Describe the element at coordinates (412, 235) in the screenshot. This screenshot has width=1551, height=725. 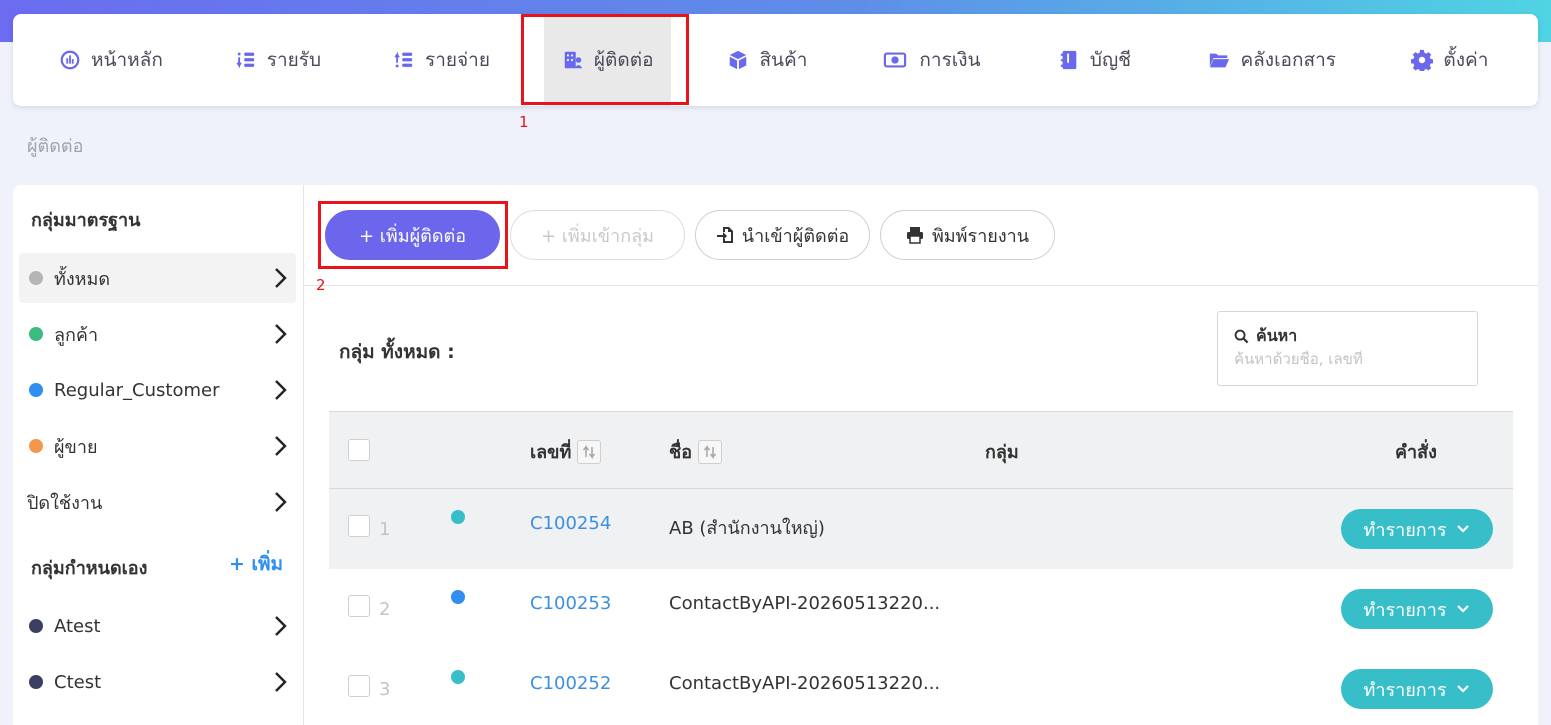
I see `add-contact-button: + เพิ่มผู้ติดต่อ` at that location.